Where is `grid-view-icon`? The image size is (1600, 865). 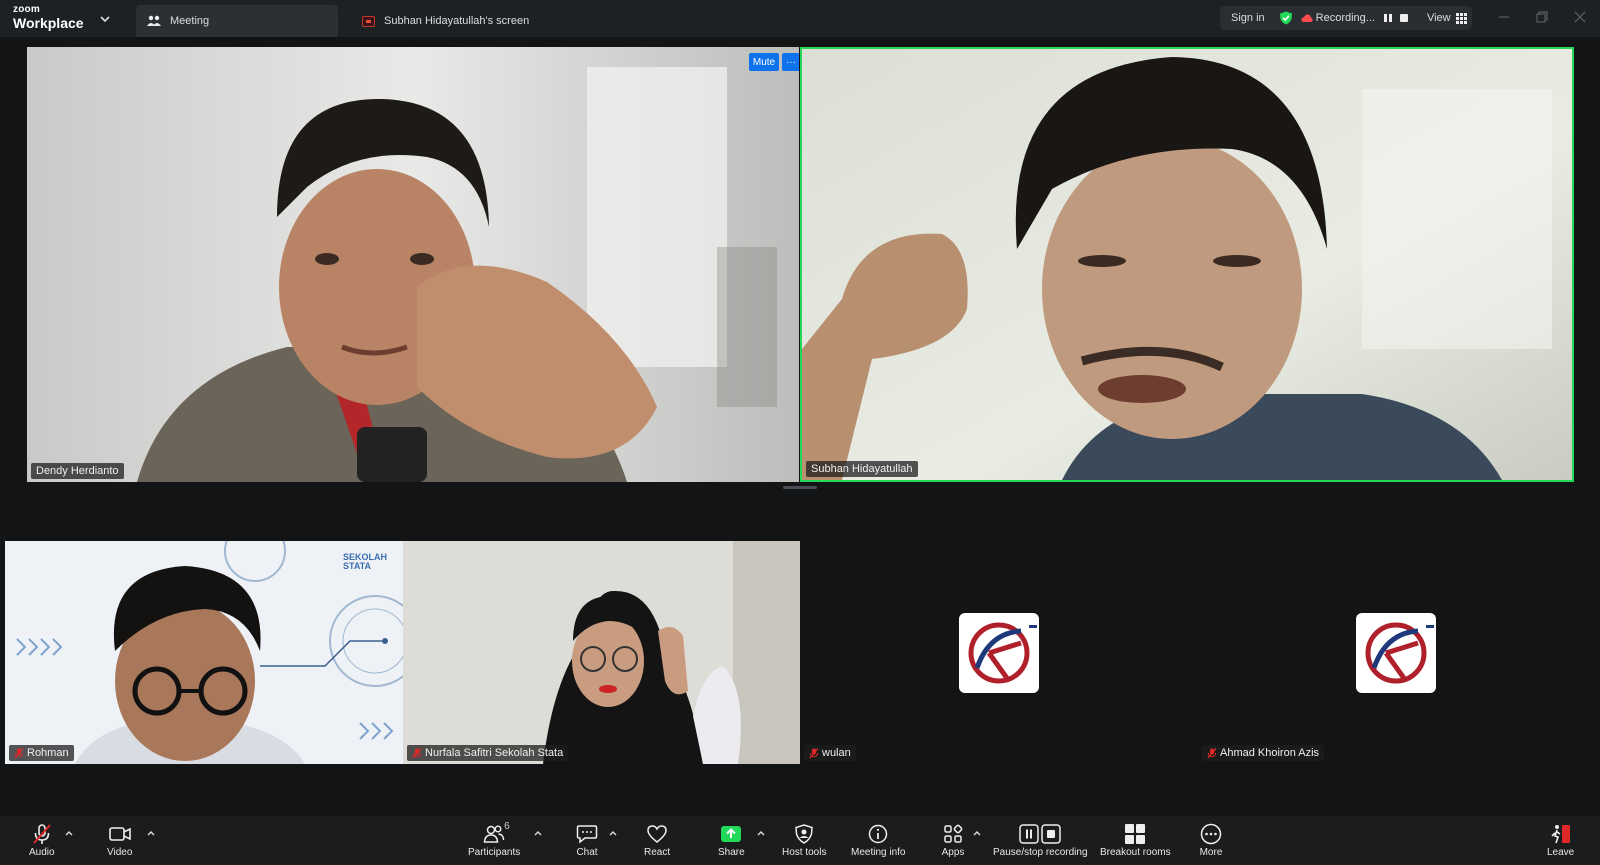 grid-view-icon is located at coordinates (1461, 18).